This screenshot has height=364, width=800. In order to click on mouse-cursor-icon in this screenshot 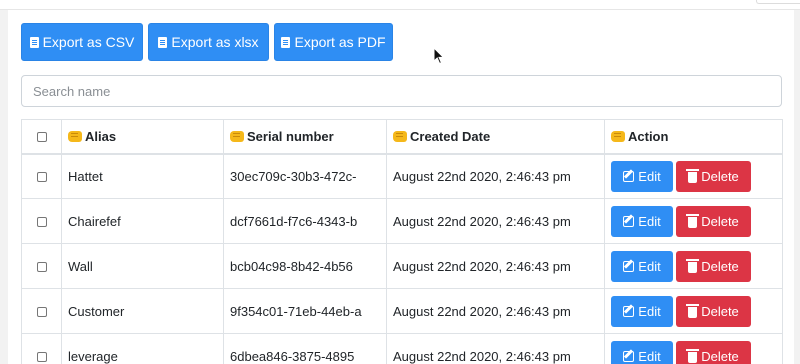, I will do `click(439, 56)`.